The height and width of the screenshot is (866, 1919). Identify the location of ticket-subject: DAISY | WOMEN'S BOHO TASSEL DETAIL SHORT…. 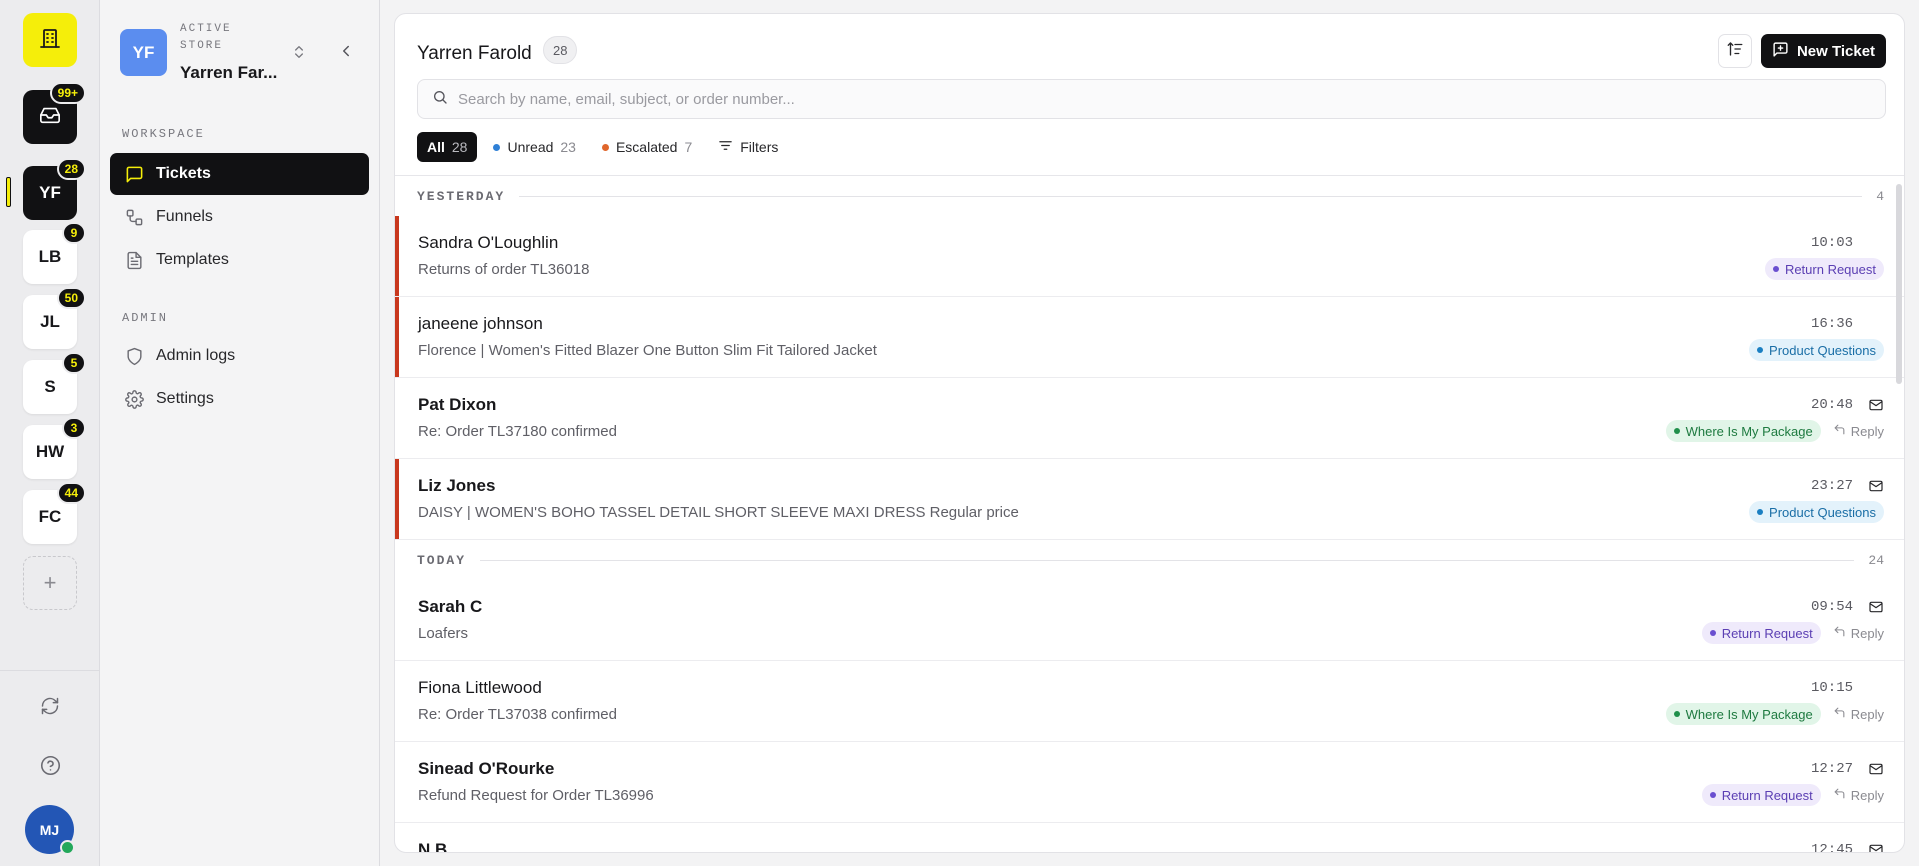
(718, 512).